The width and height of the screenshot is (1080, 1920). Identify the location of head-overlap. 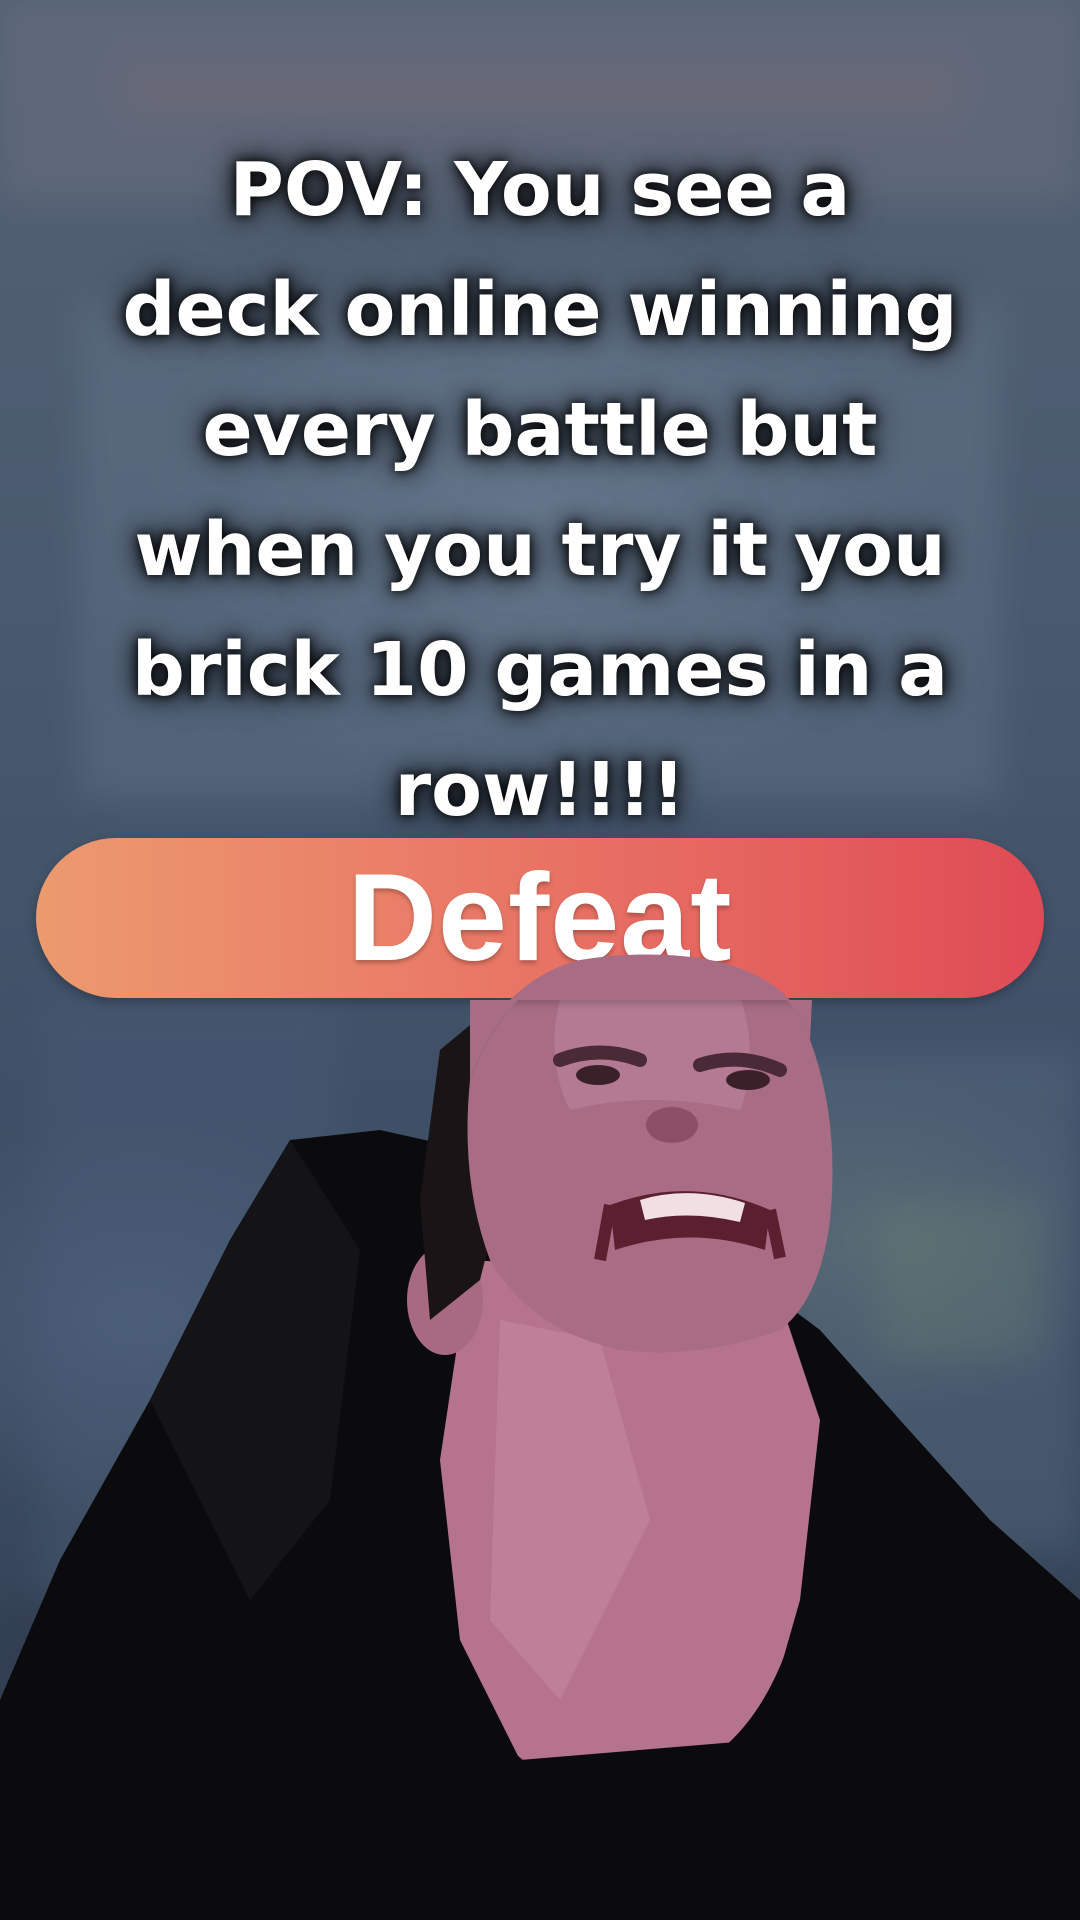
(641, 1017).